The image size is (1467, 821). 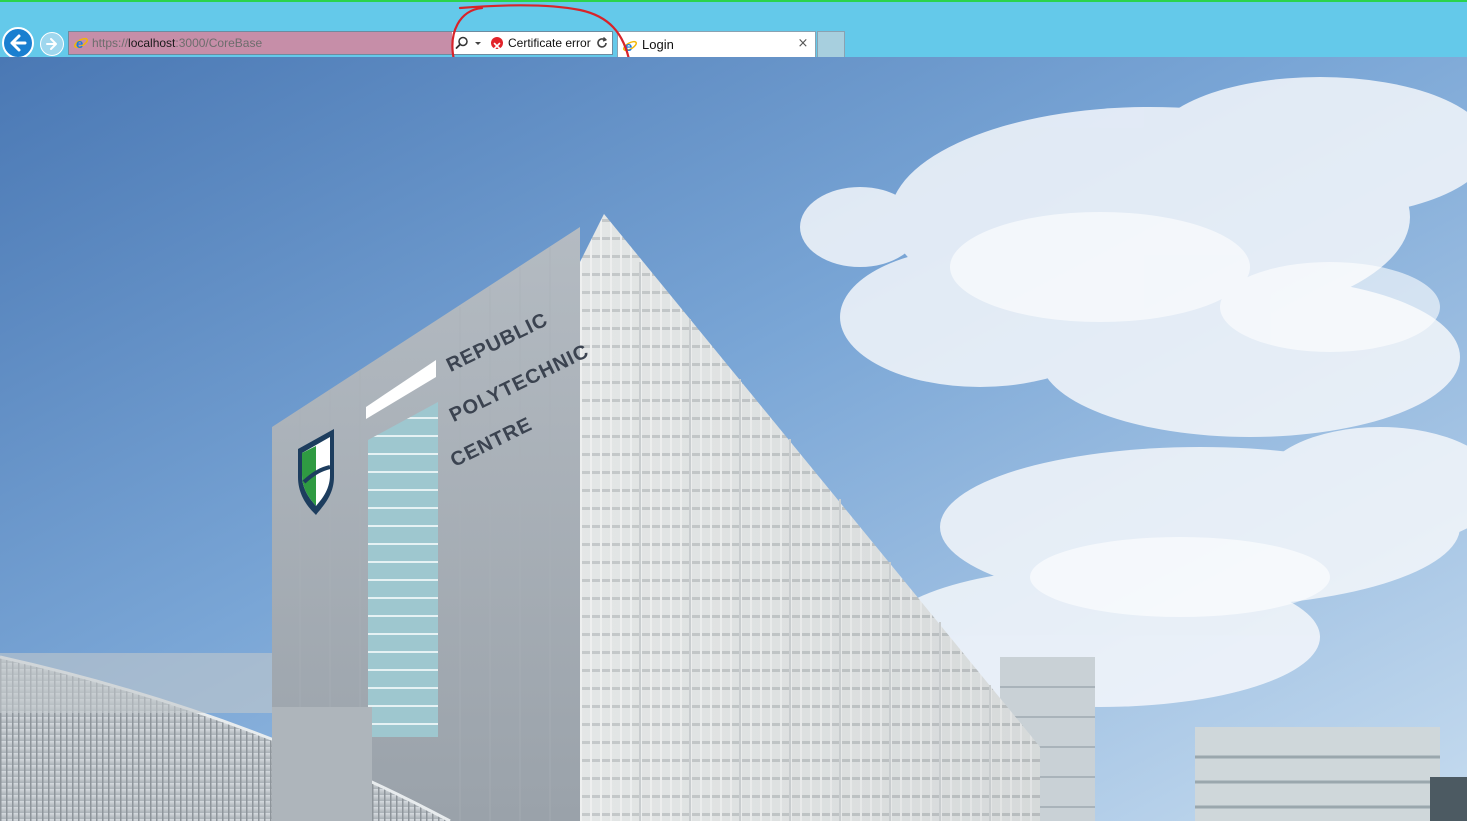 I want to click on certificate-error-icon, so click(x=497, y=43).